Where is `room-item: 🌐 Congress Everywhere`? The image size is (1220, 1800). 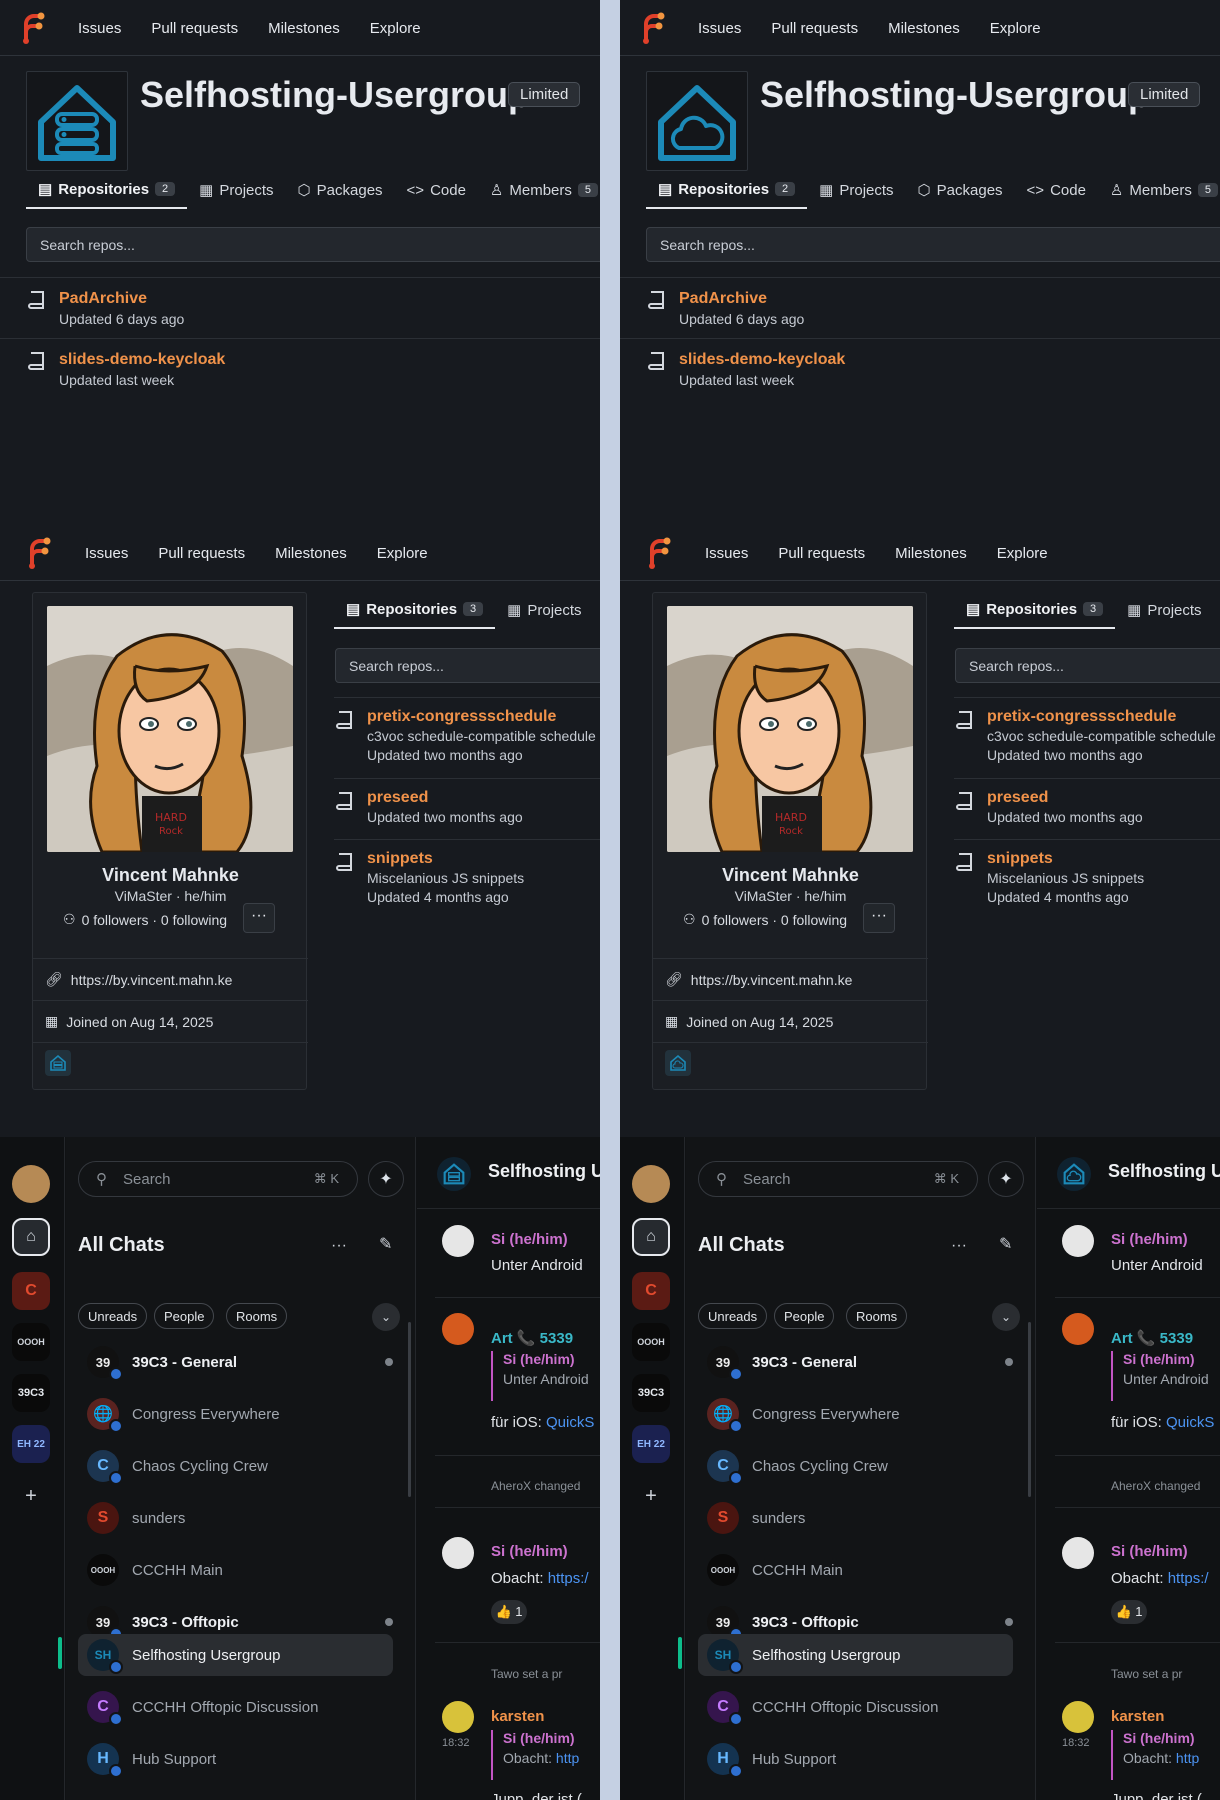
room-item: 🌐 Congress Everywhere is located at coordinates (235, 1414).